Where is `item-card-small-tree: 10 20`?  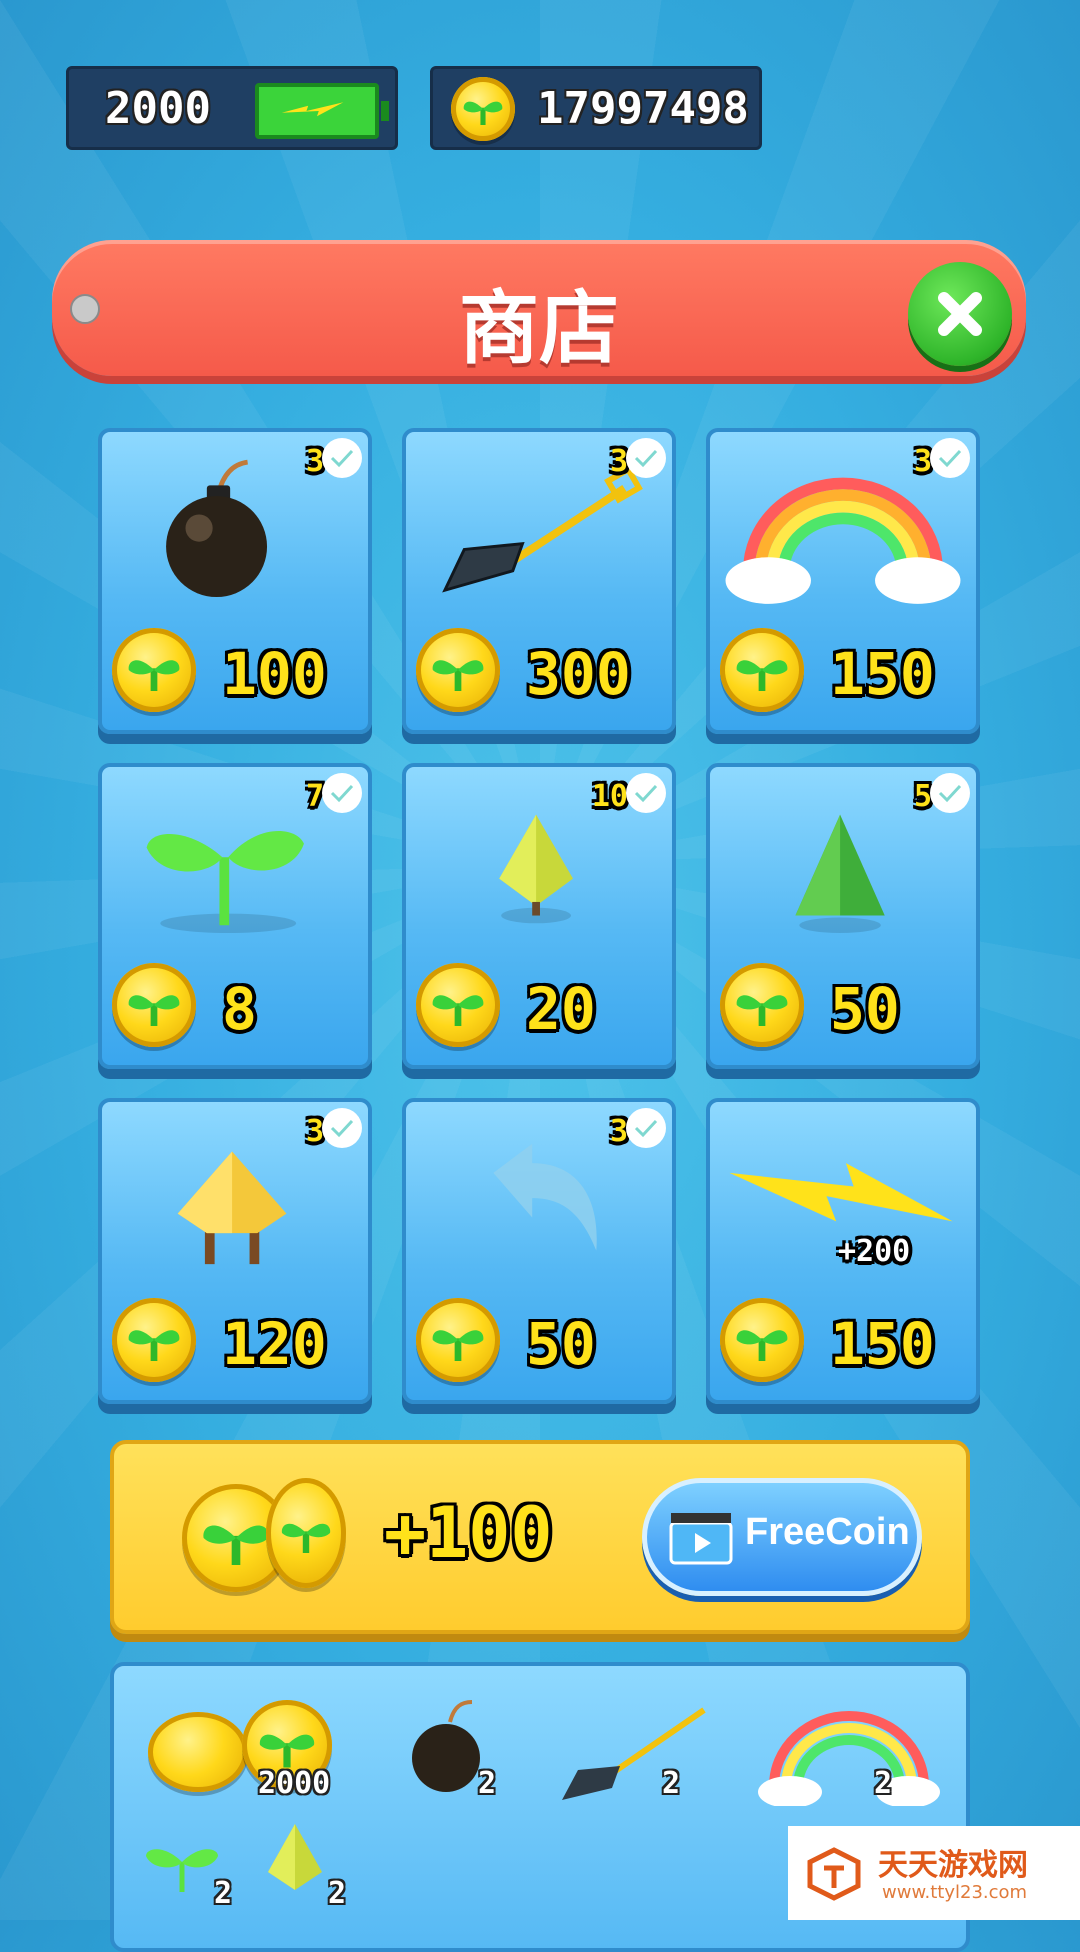 item-card-small-tree: 10 20 is located at coordinates (539, 916).